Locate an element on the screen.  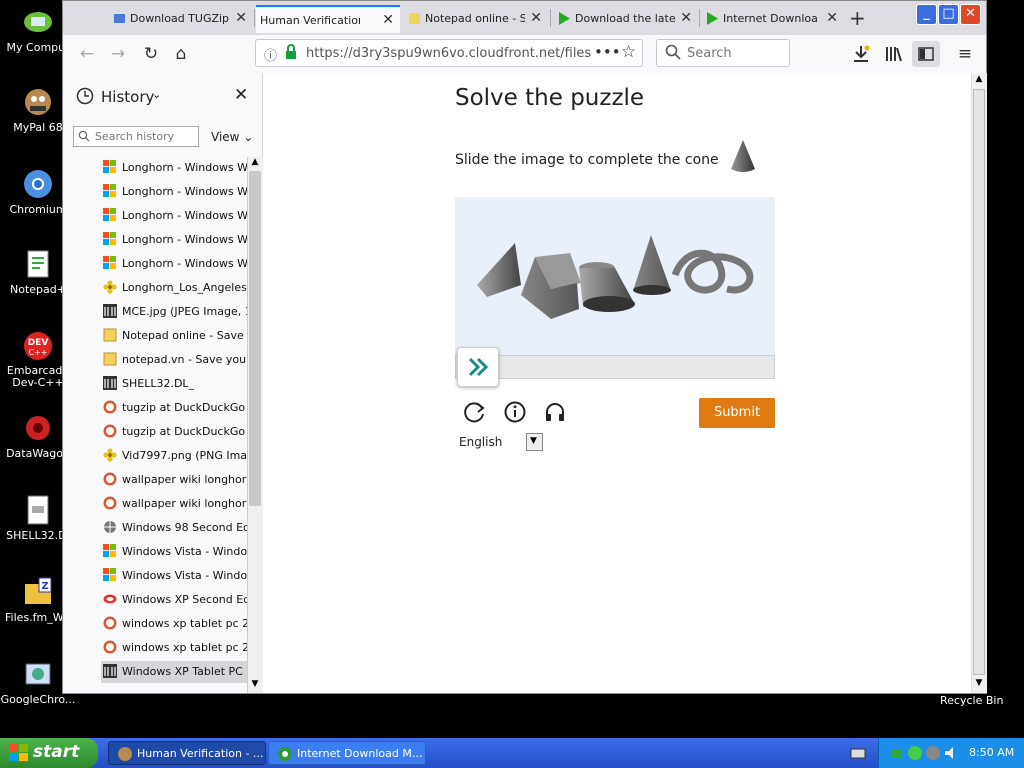
info-icon is located at coordinates (515, 413).